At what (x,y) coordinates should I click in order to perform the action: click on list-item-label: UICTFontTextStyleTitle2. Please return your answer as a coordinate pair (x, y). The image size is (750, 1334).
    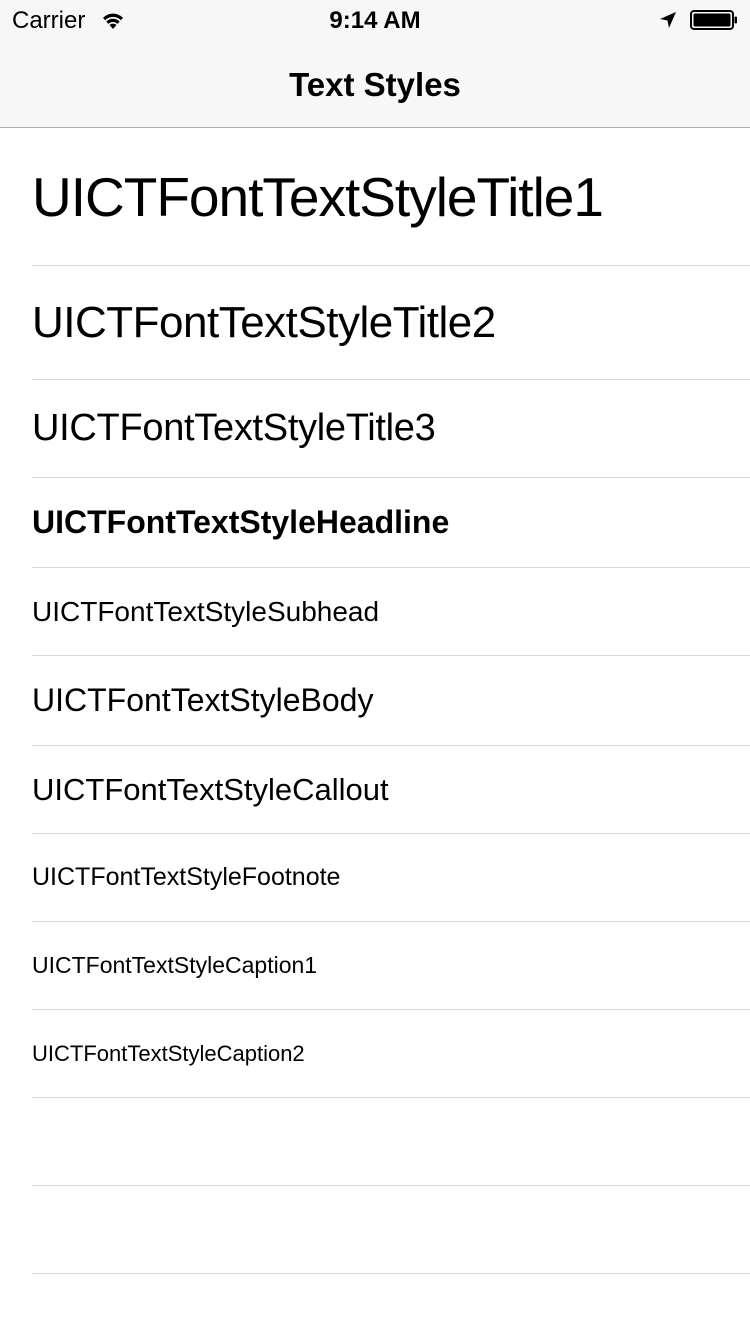
    Looking at the image, I should click on (264, 322).